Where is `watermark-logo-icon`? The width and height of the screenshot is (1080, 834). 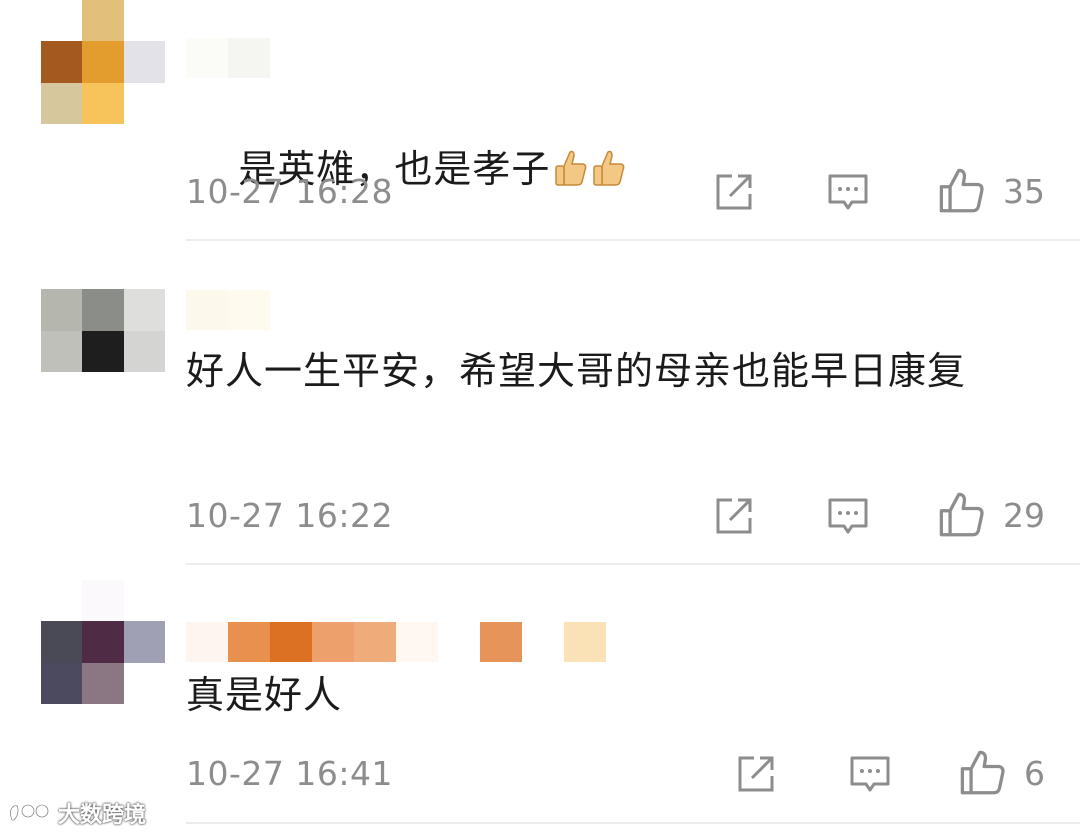 watermark-logo-icon is located at coordinates (29, 812).